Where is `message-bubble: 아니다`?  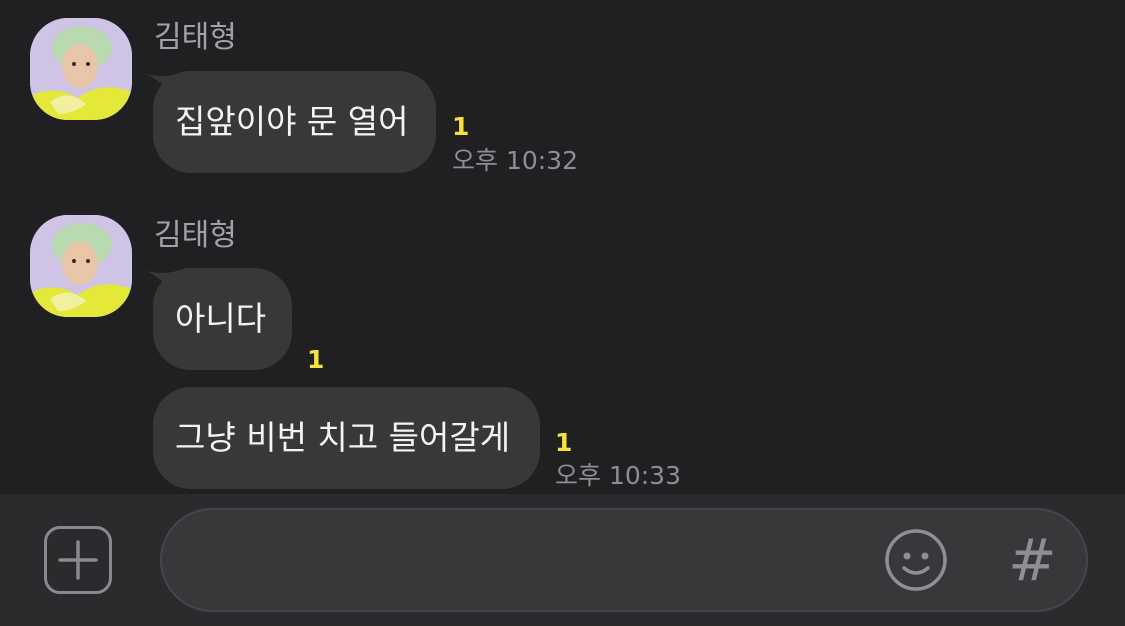
message-bubble: 아니다 is located at coordinates (222, 319).